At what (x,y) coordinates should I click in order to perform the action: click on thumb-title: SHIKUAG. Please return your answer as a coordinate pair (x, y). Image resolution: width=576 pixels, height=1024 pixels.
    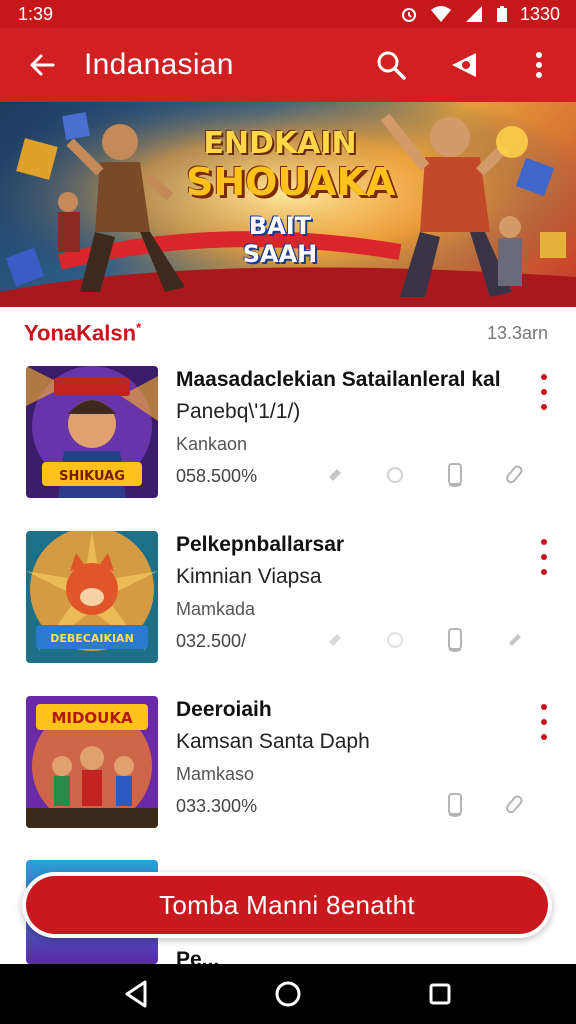
    Looking at the image, I should click on (92, 476).